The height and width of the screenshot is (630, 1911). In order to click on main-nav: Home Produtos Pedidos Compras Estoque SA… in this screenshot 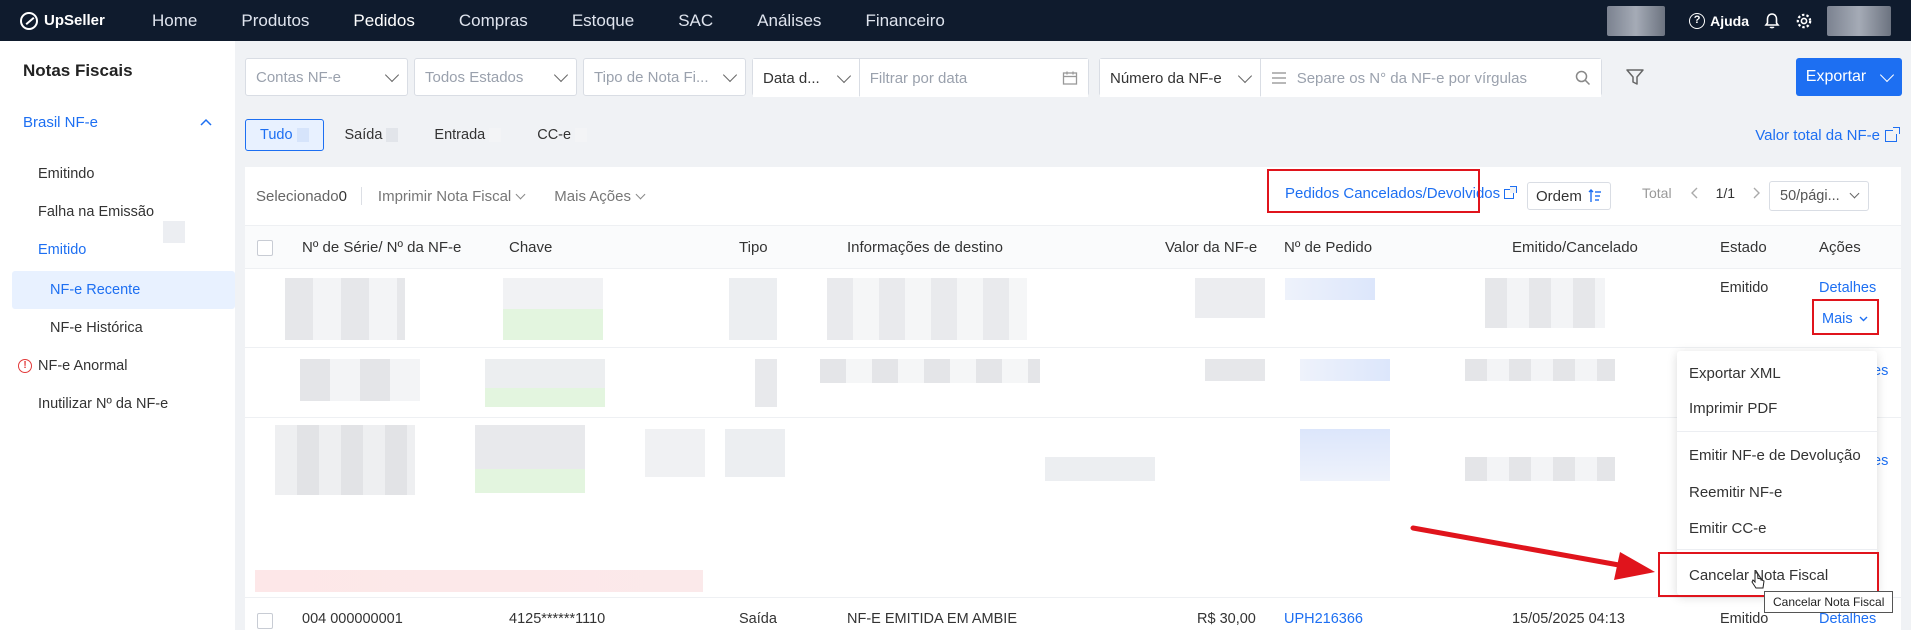, I will do `click(548, 20)`.